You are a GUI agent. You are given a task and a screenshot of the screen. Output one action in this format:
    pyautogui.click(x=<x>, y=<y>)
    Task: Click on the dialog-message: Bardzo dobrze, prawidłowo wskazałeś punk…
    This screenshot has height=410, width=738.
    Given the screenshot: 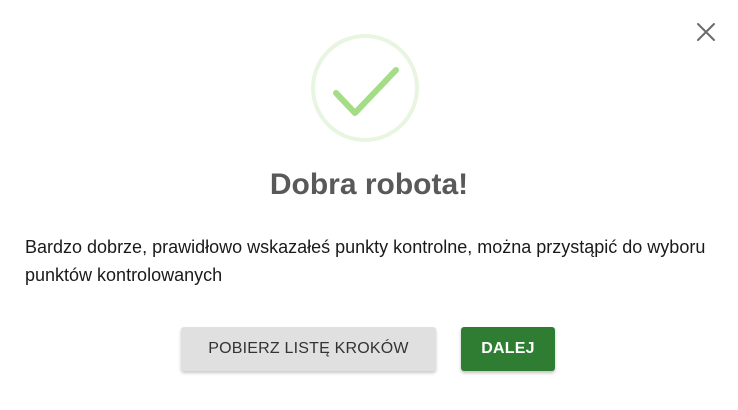 What is the action you would take?
    pyautogui.click(x=365, y=261)
    